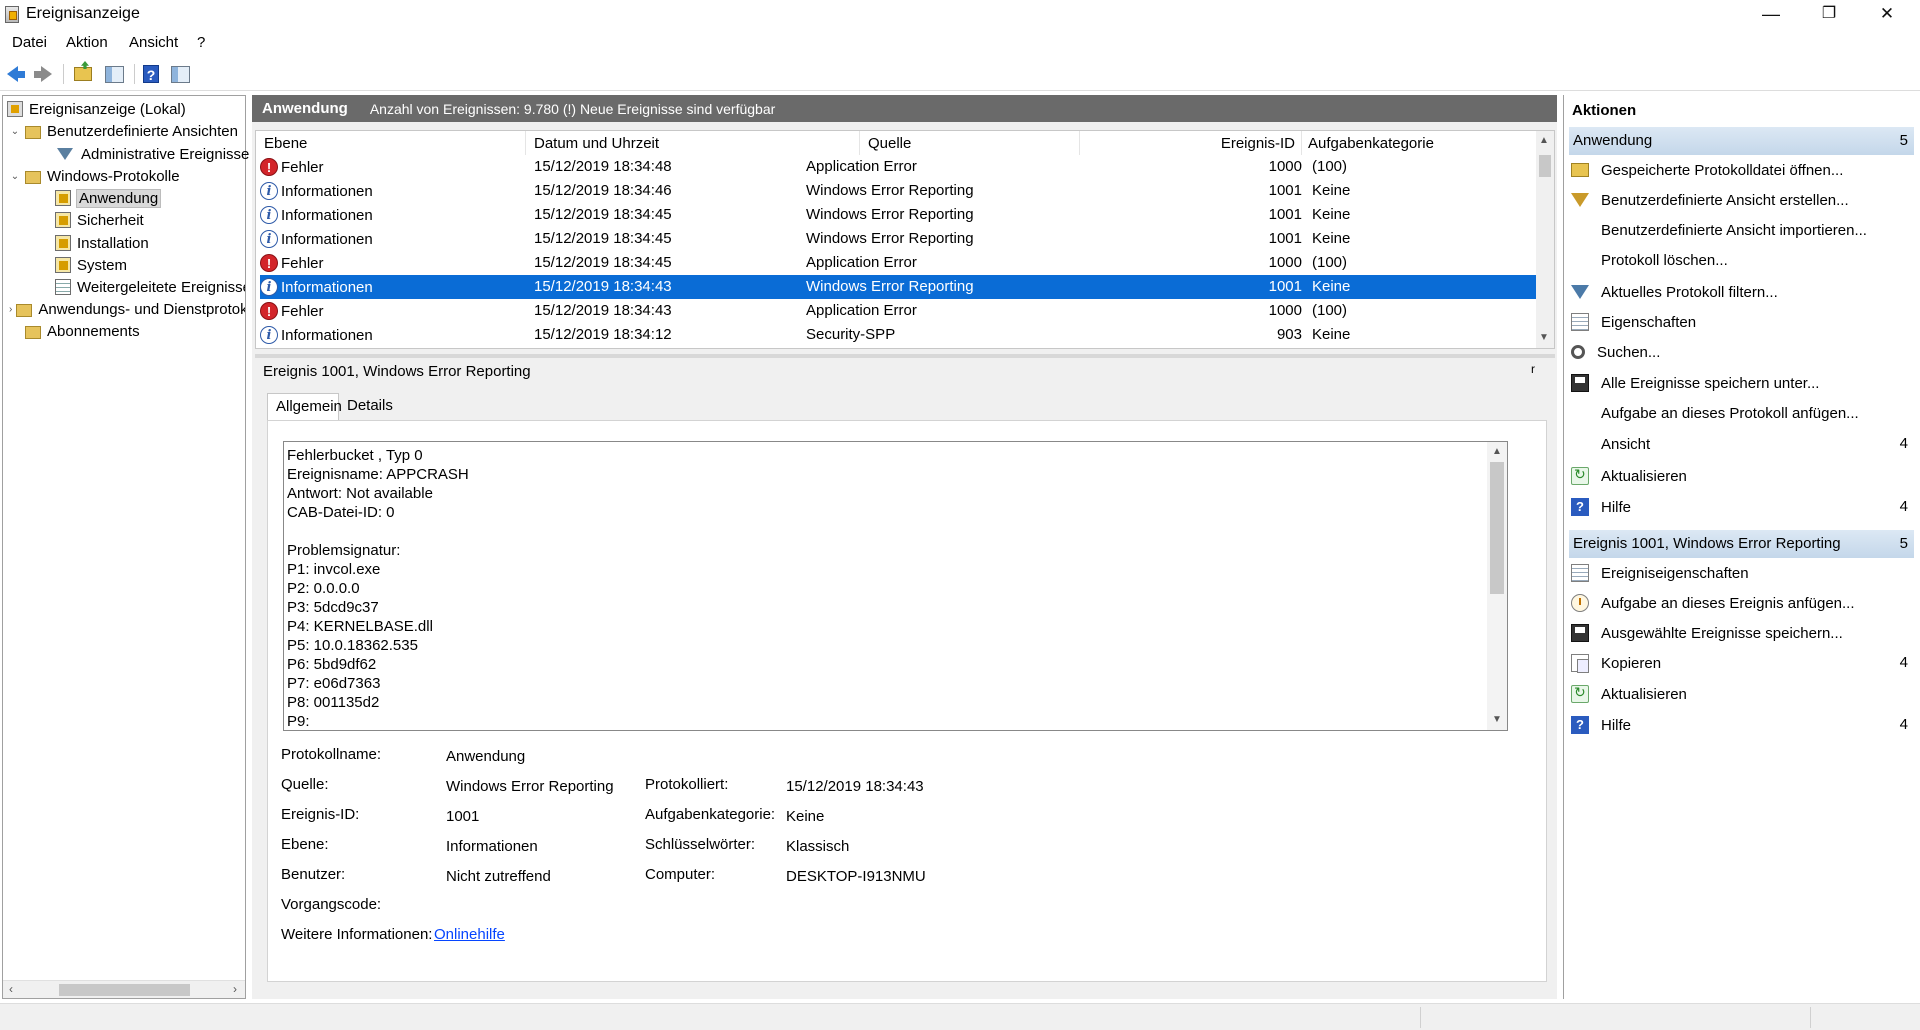 The image size is (1920, 1030). I want to click on action-item: Ereigniseigenschaften, so click(1741, 573).